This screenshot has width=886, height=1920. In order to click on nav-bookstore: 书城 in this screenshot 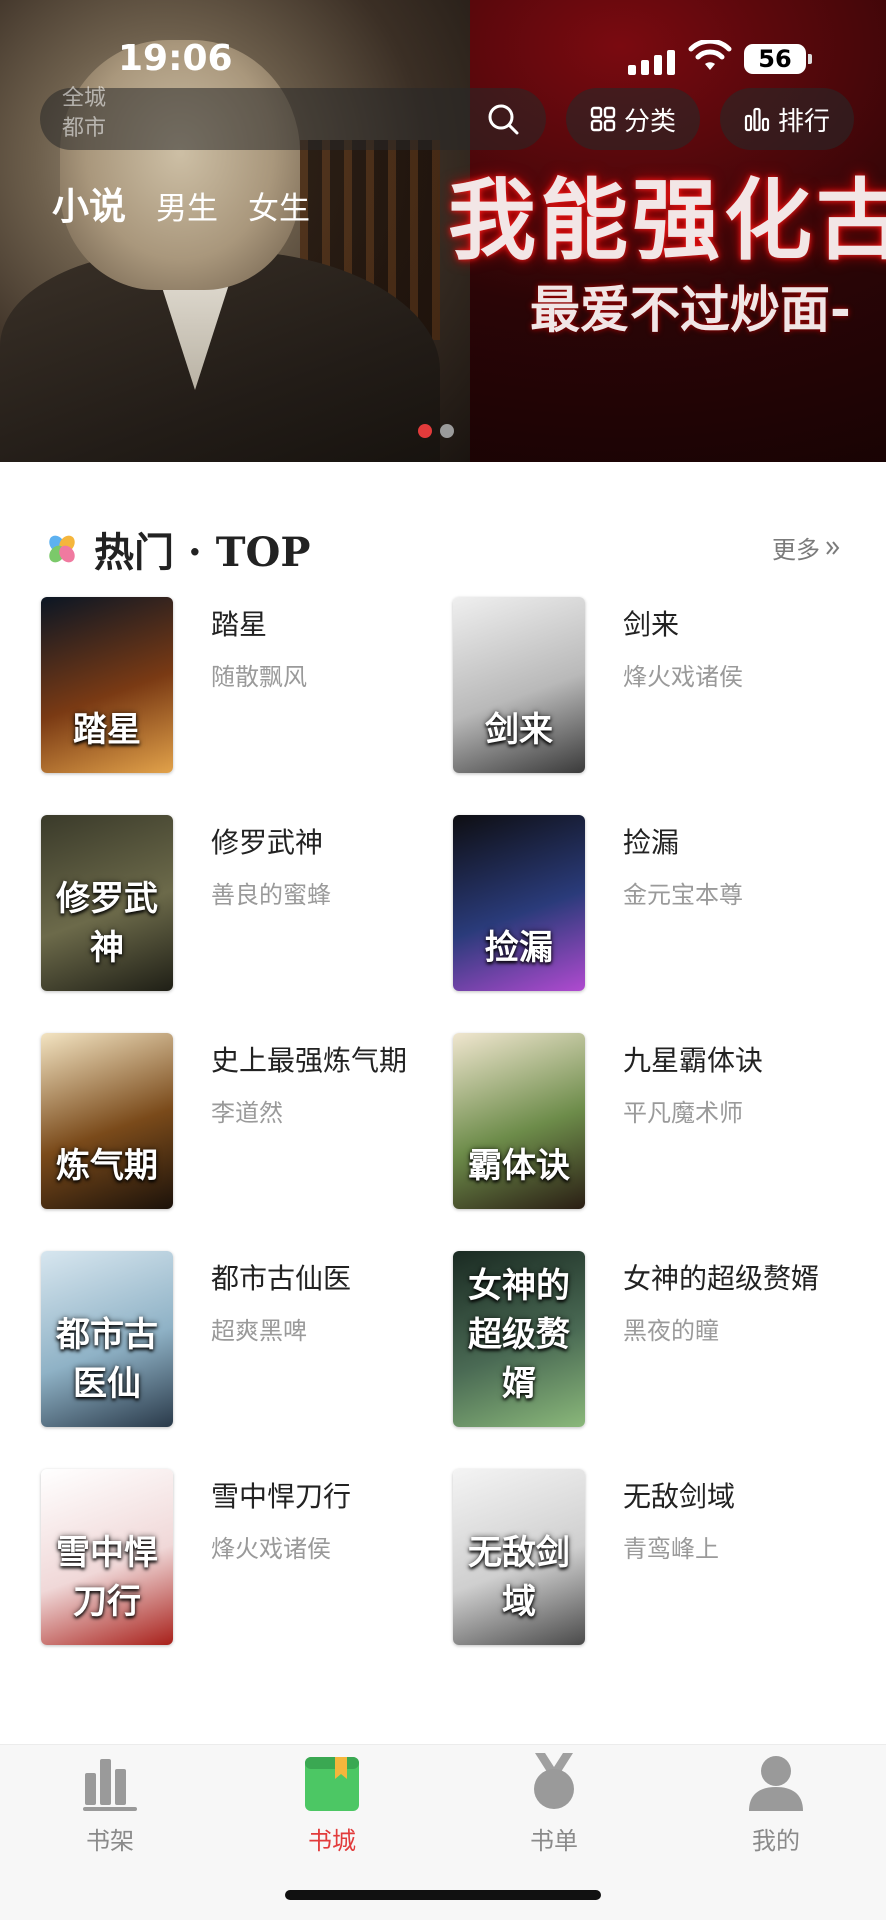, I will do `click(332, 1806)`.